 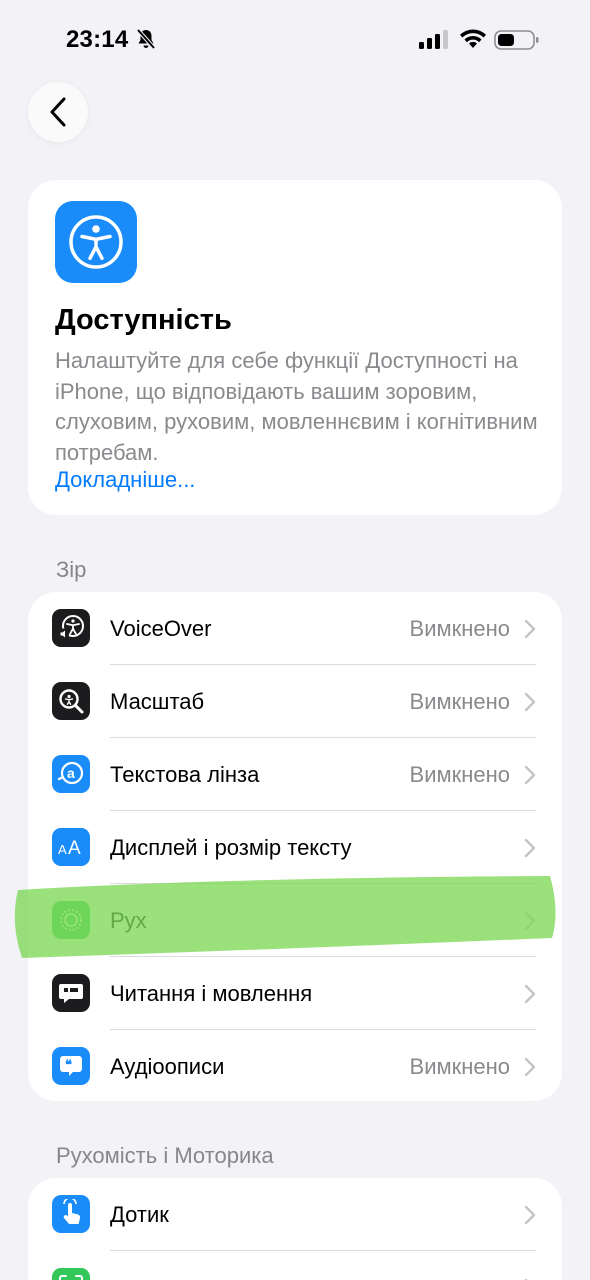 I want to click on status-time: 23:14, so click(x=97, y=39).